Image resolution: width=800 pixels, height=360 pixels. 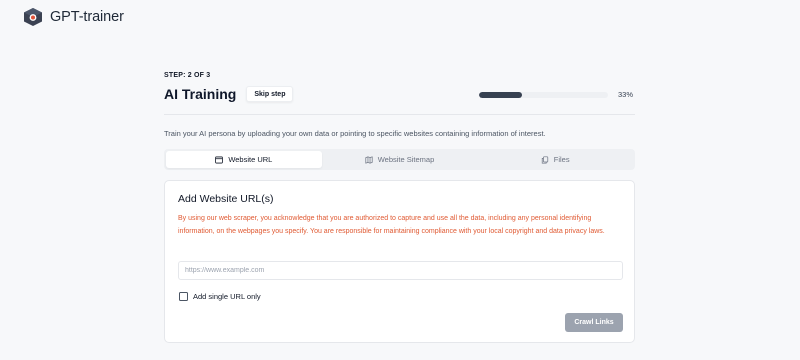 I want to click on card-title: Add Website URL(s), so click(x=226, y=199).